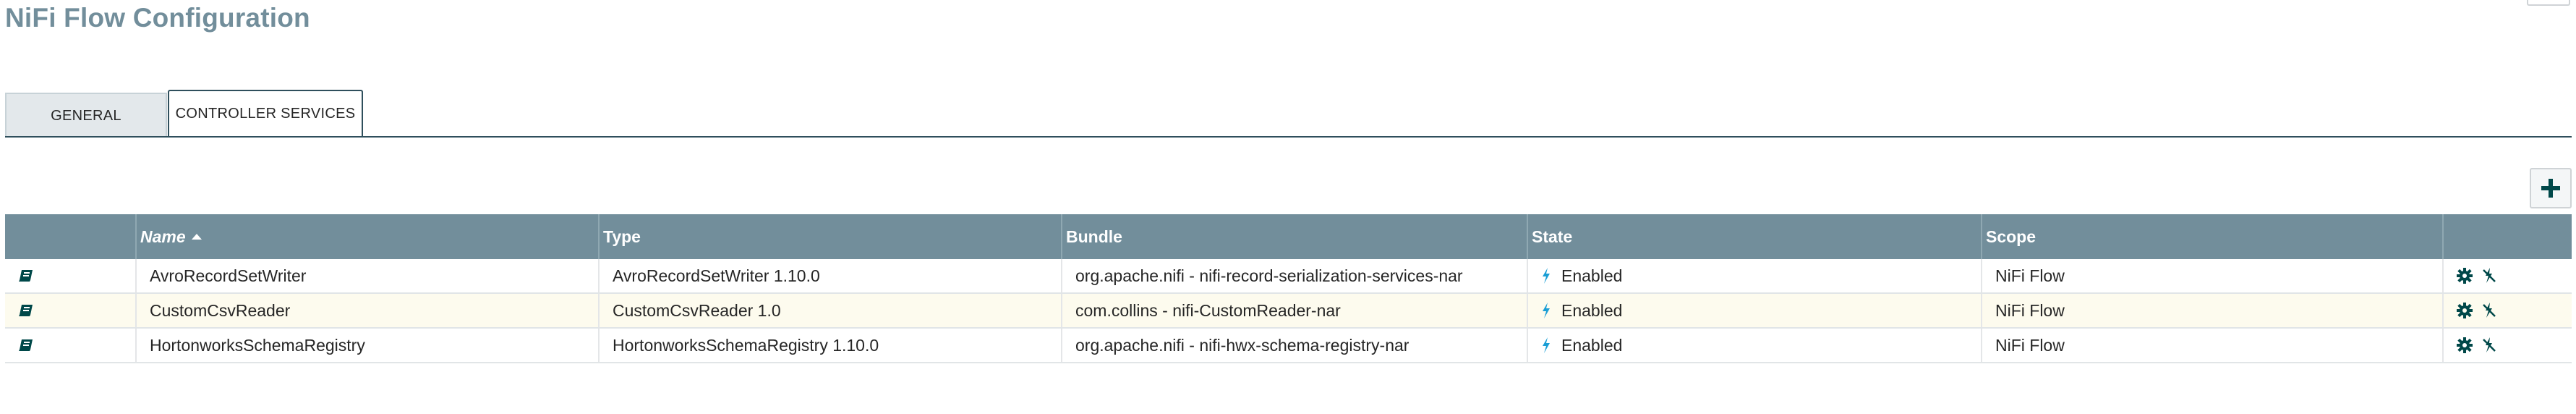 The image size is (2576, 414). I want to click on add-controller-service-button, so click(2551, 188).